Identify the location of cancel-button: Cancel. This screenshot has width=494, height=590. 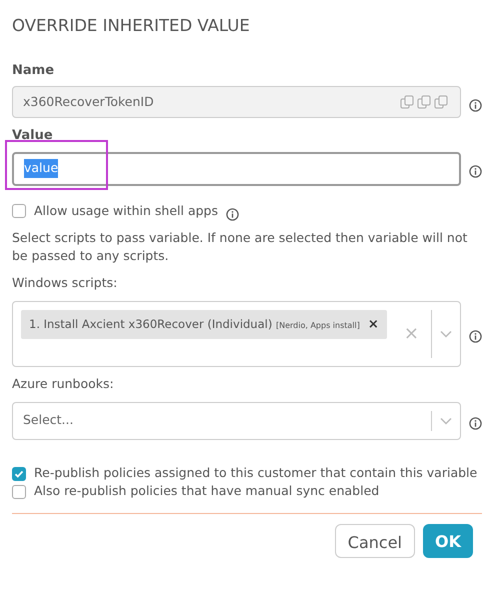
(374, 541).